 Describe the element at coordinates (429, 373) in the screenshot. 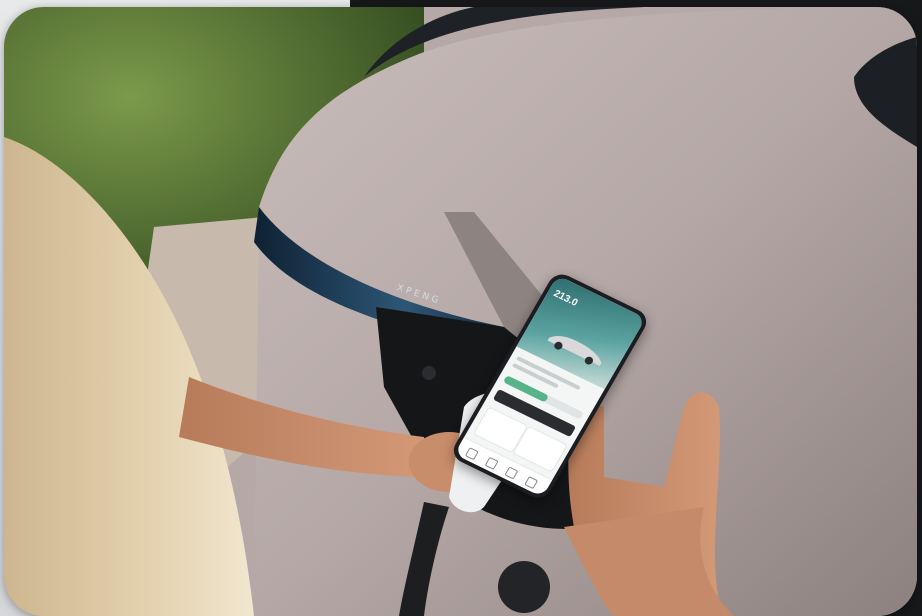

I see `port-indicator` at that location.